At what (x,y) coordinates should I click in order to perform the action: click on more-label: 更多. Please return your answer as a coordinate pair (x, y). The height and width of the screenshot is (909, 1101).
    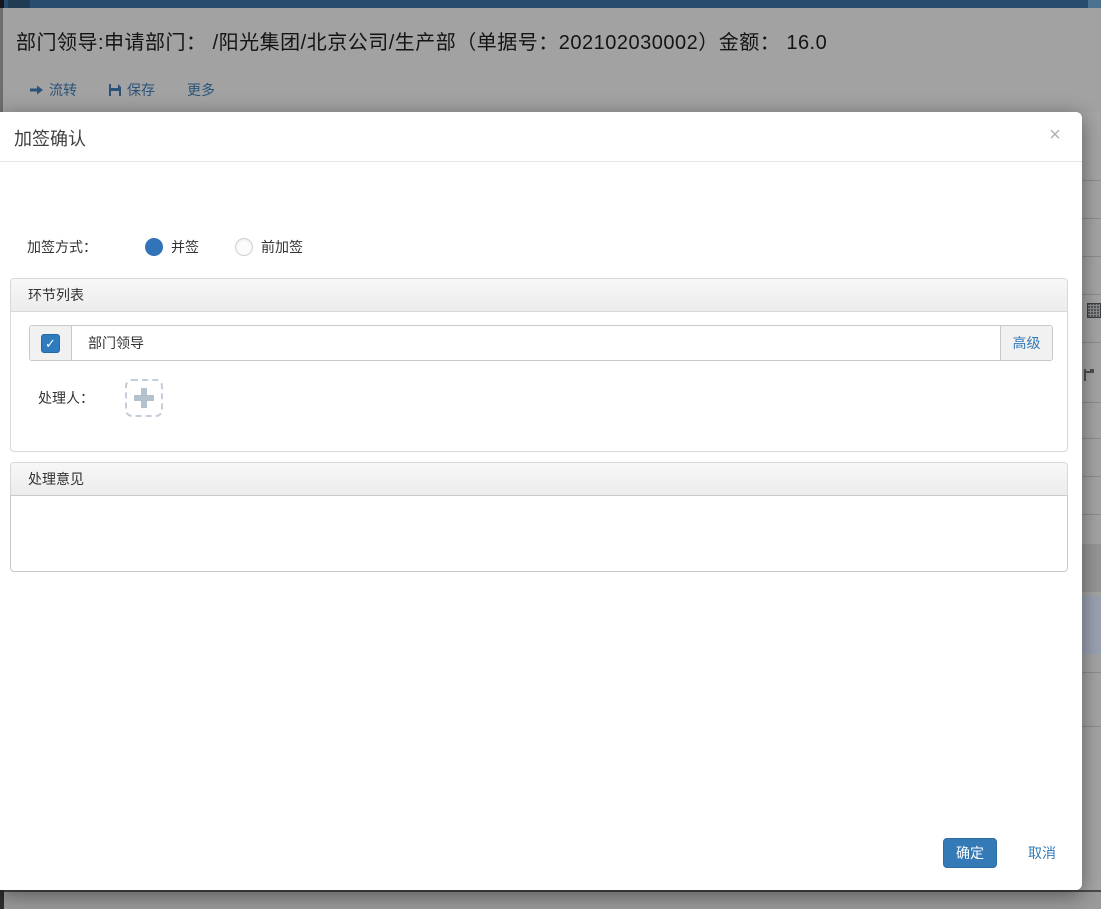
    Looking at the image, I should click on (201, 90).